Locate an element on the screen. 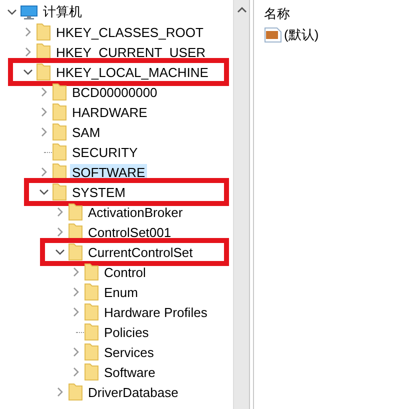 The image size is (418, 409). tree-item: ActivationBroker is located at coordinates (135, 212).